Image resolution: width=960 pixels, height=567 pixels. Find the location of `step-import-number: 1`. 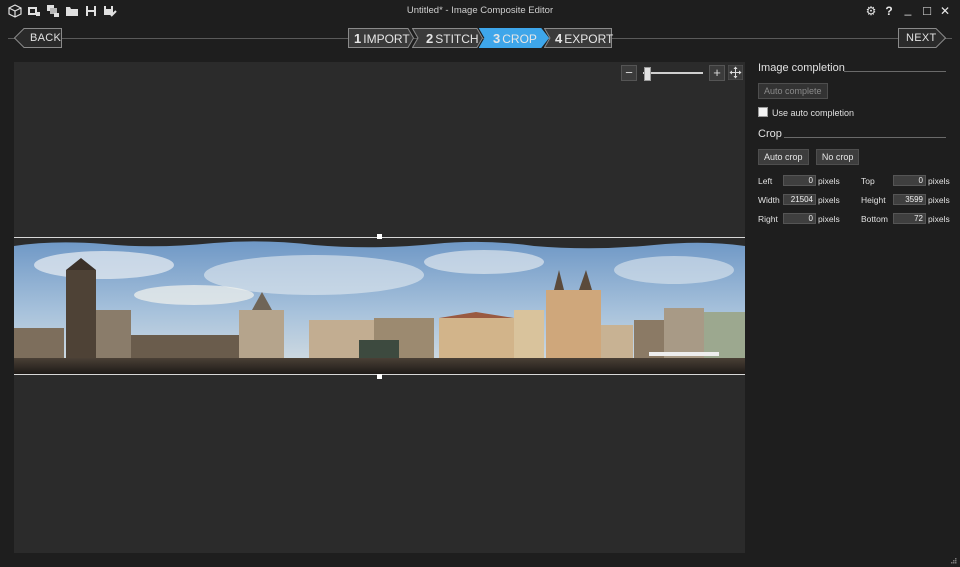

step-import-number: 1 is located at coordinates (358, 38).